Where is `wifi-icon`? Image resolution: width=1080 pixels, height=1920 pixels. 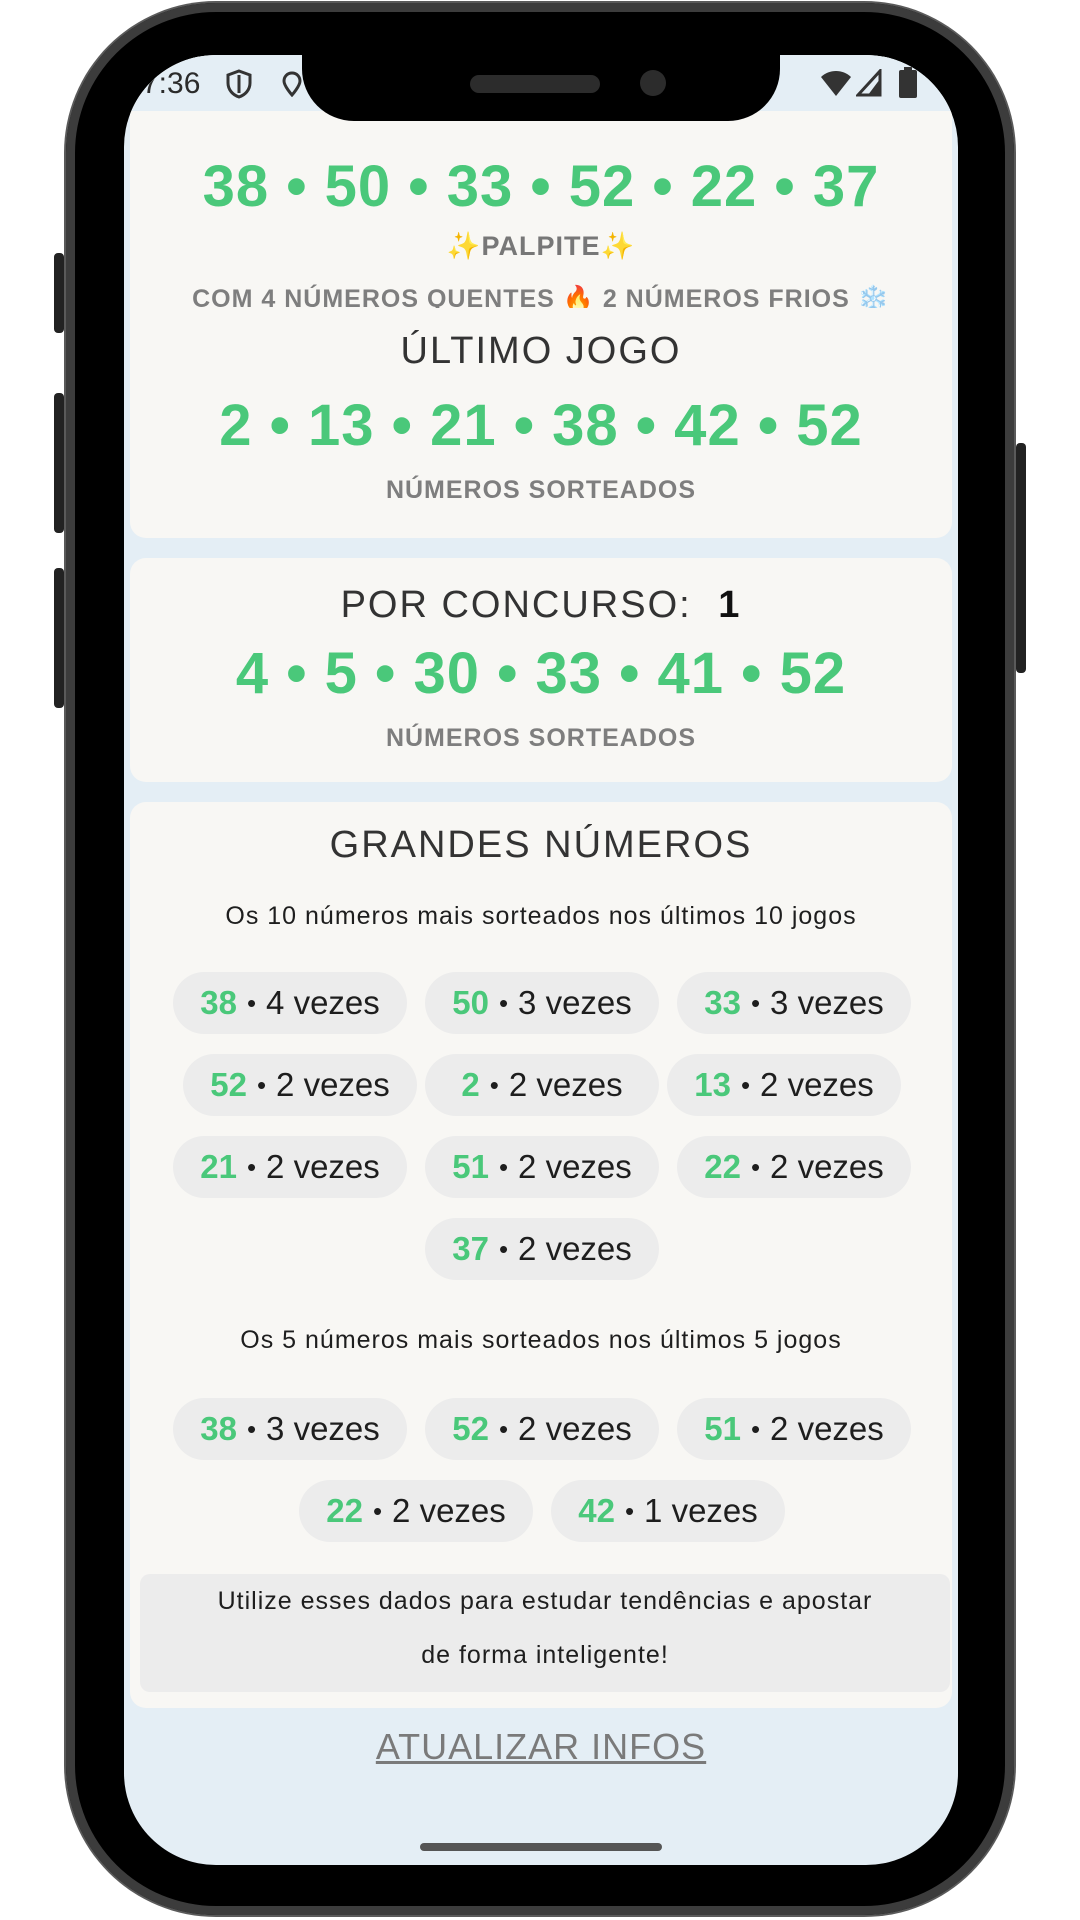
wifi-icon is located at coordinates (836, 83).